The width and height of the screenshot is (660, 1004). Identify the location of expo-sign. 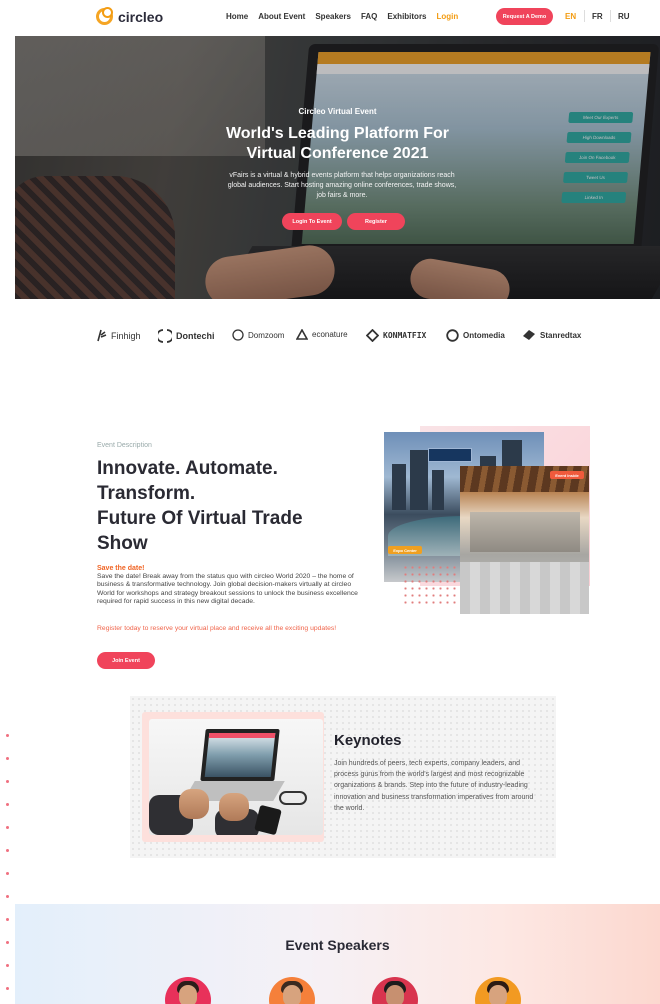
(450, 455).